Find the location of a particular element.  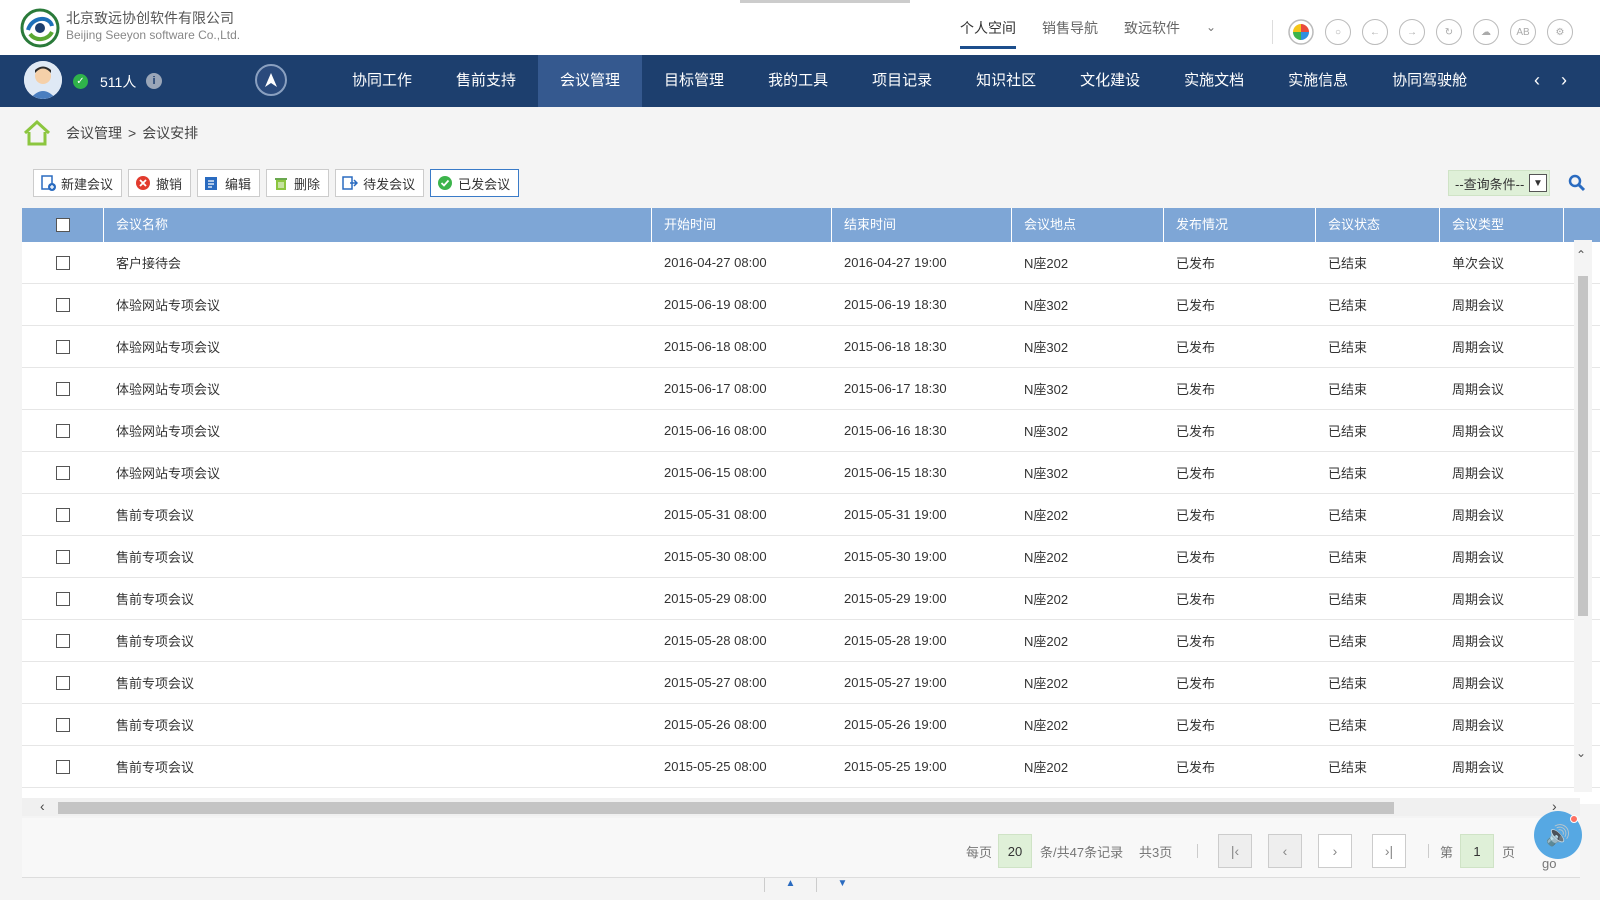

color-wheel-icon is located at coordinates (1301, 32).